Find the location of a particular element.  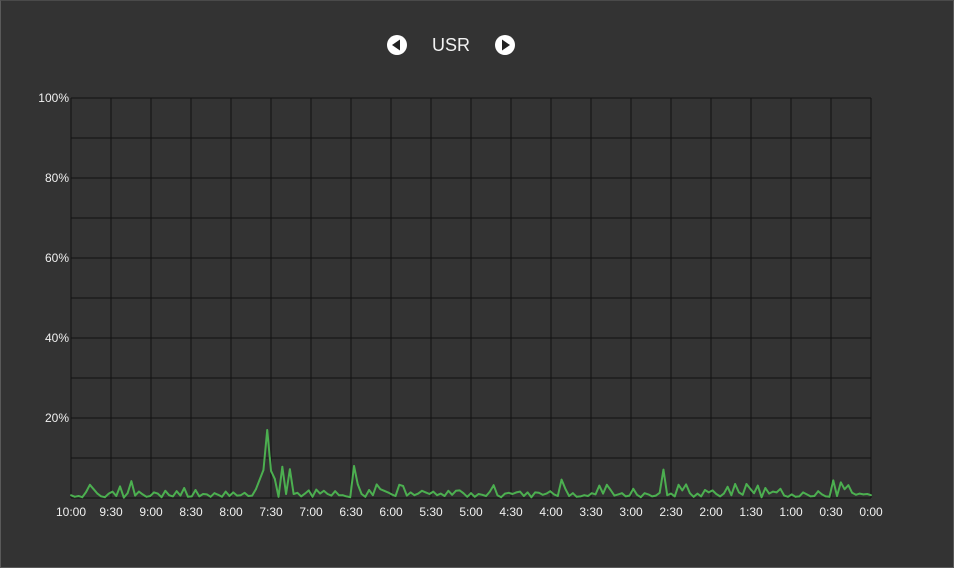

x-tick-label: 5:30 is located at coordinates (431, 512).